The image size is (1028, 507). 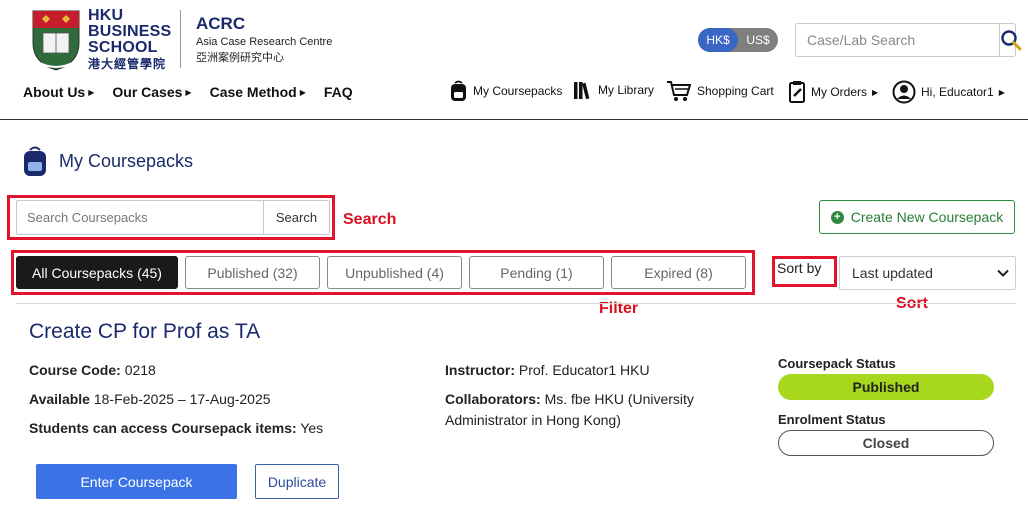 I want to click on coursepack-title: Create CP for Prof as TA, so click(x=144, y=332).